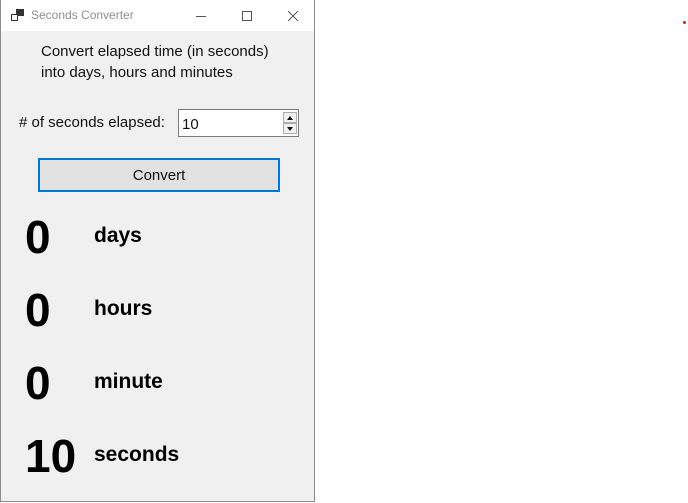 The image size is (688, 503). I want to click on window-title: Seconds Converter, so click(82, 15).